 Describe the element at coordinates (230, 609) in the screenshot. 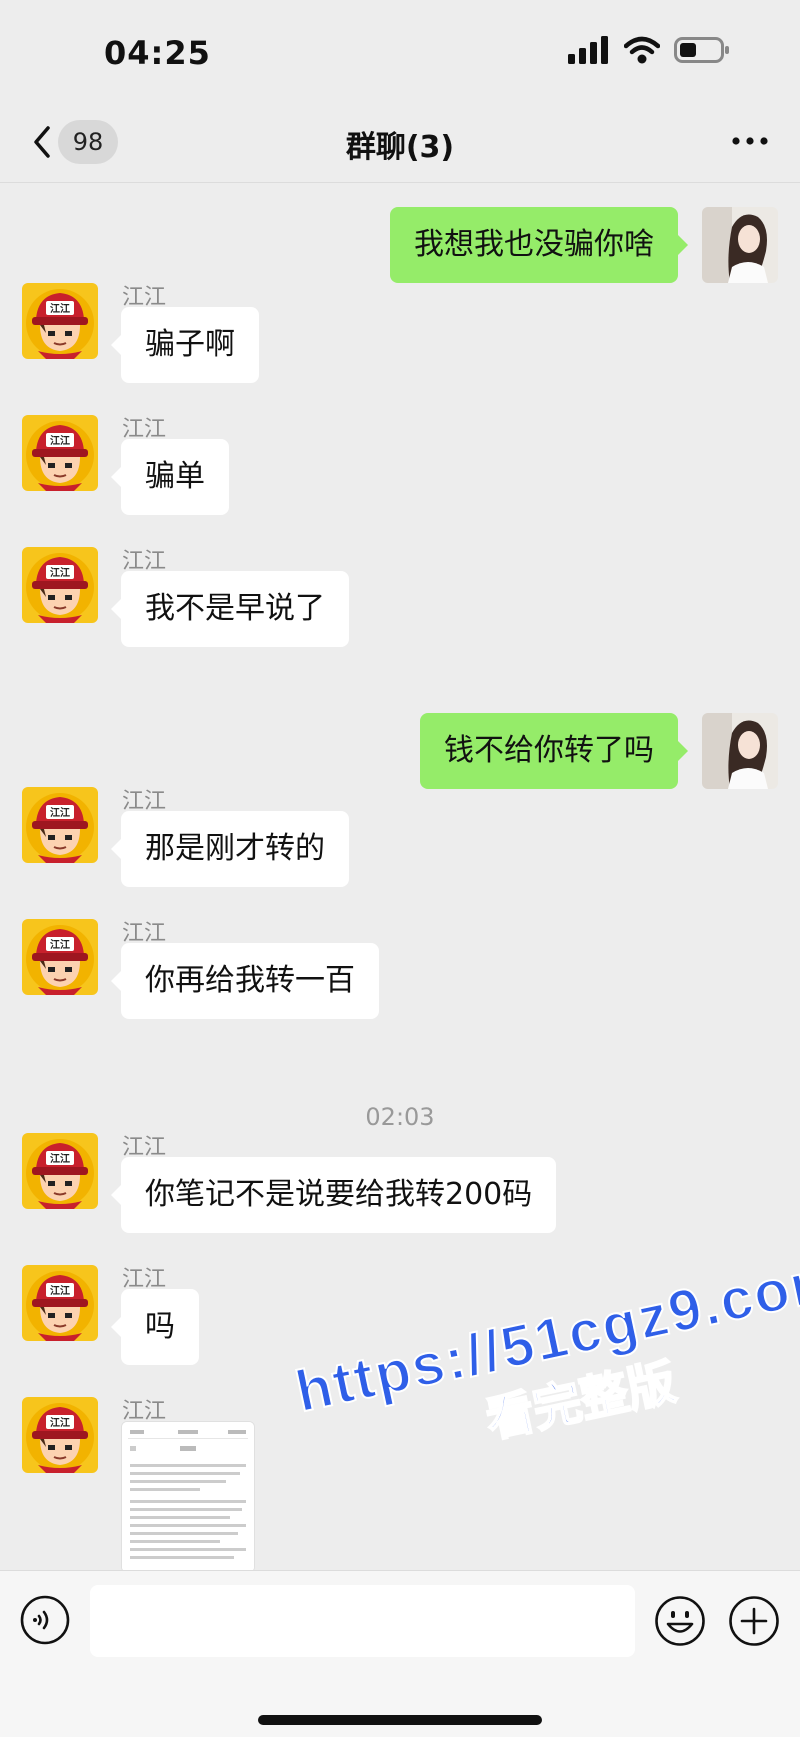

I see `incoming-message-bubble: 我不是早说了` at that location.